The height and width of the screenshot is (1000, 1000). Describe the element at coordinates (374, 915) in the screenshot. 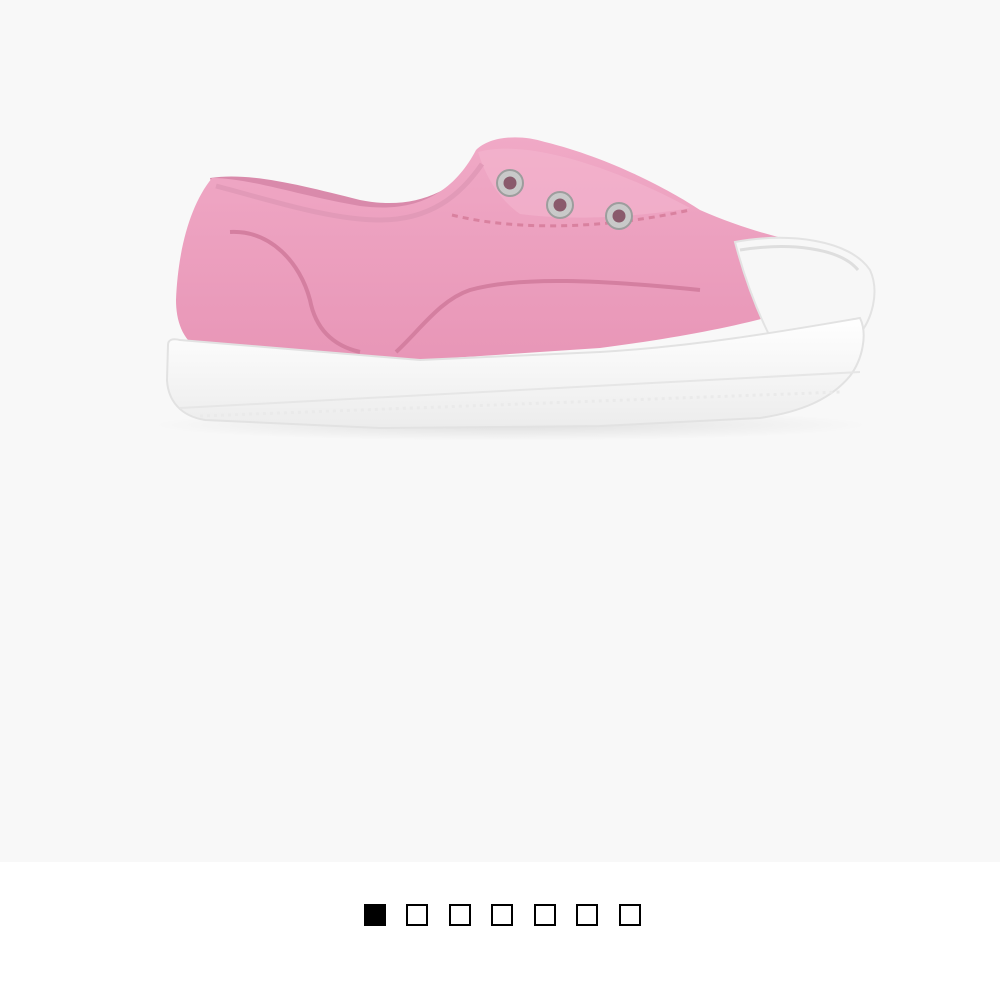

I see `pager-dot-active` at that location.